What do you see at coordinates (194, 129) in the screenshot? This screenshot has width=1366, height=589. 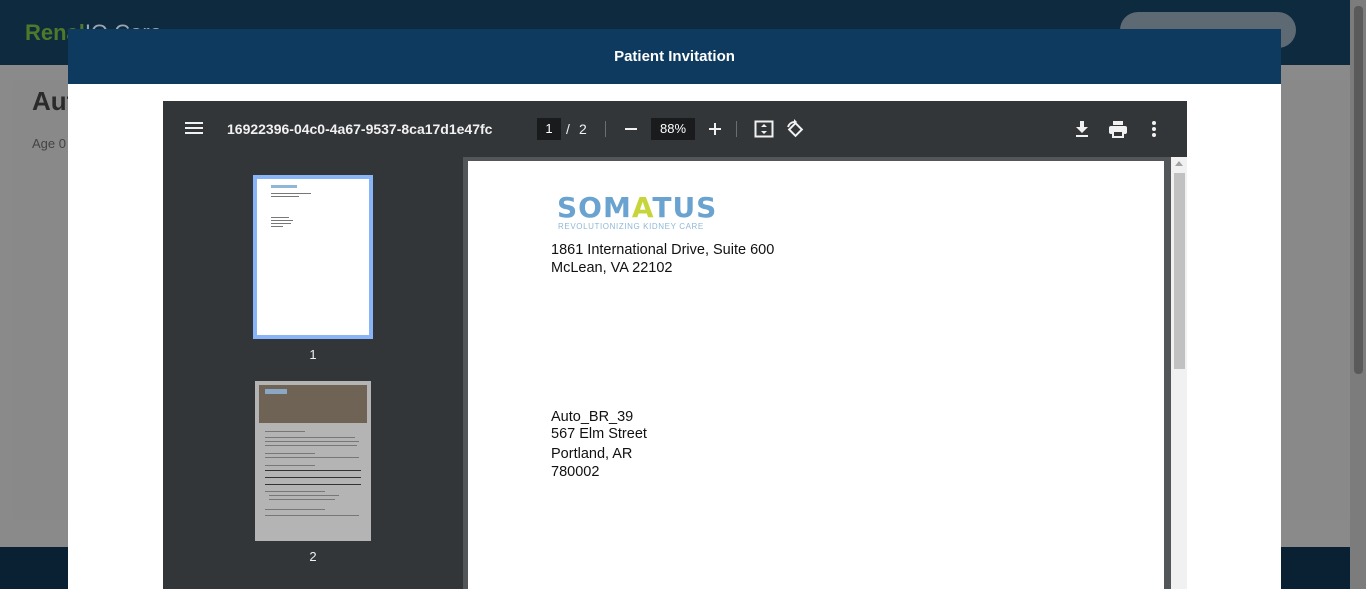 I see `menu-icon` at bounding box center [194, 129].